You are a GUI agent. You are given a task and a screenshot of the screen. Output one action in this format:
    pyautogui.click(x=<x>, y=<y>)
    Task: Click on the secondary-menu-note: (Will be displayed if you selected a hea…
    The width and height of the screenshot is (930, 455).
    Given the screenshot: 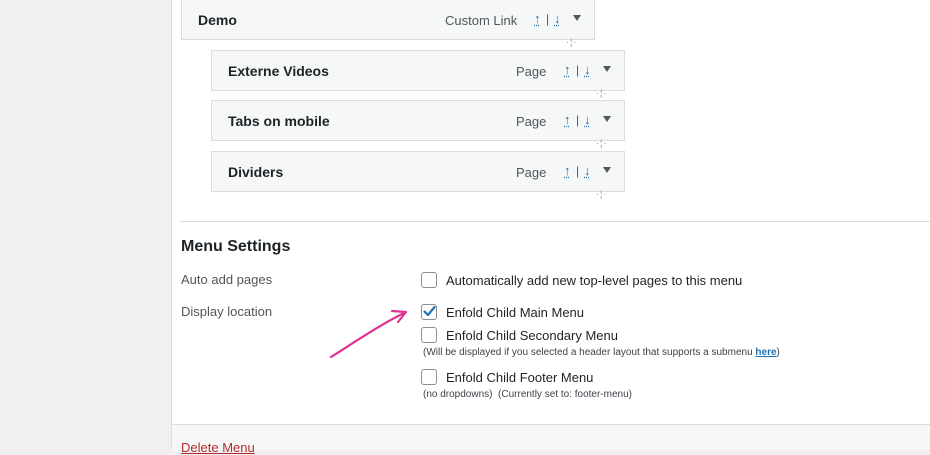 What is the action you would take?
    pyautogui.click(x=601, y=352)
    